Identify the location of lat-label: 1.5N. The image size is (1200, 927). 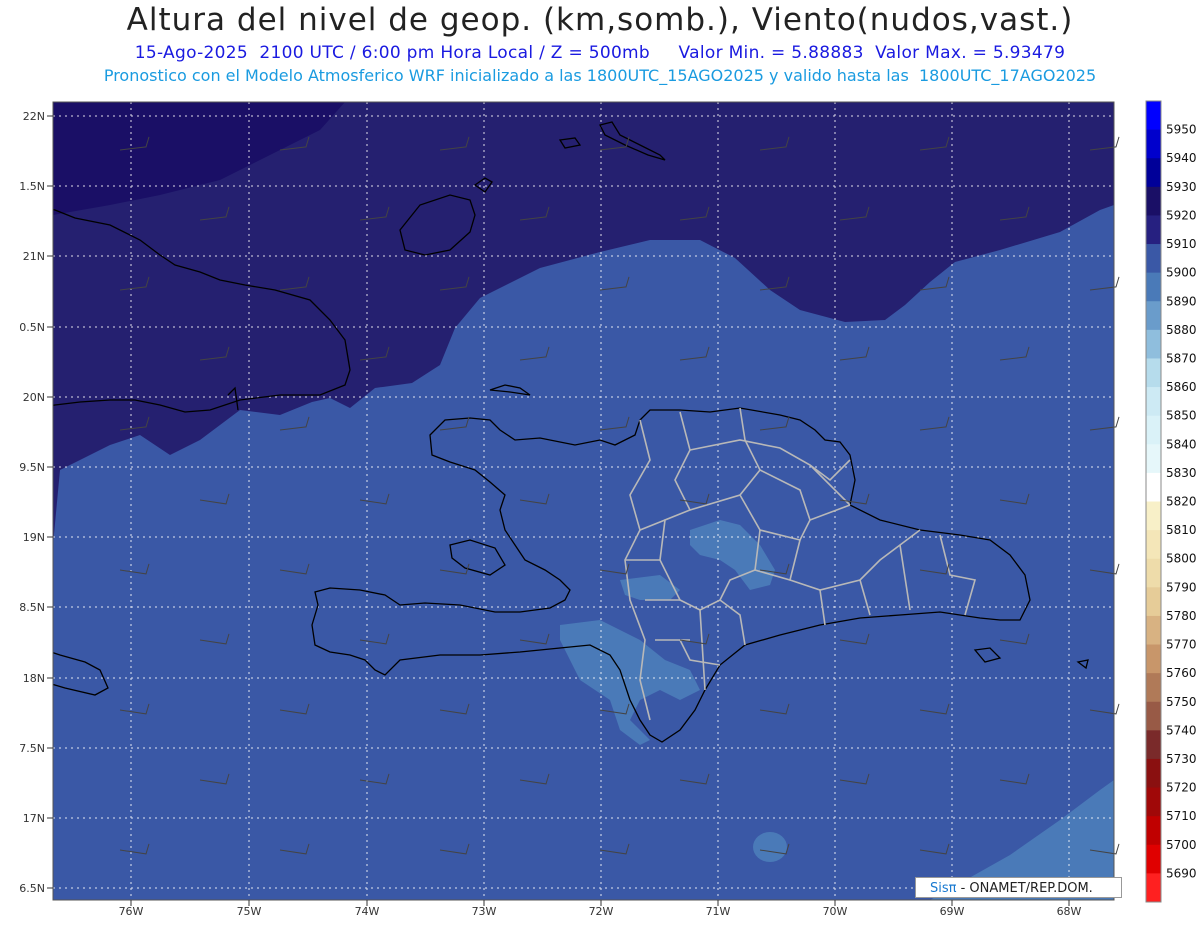
(32, 186).